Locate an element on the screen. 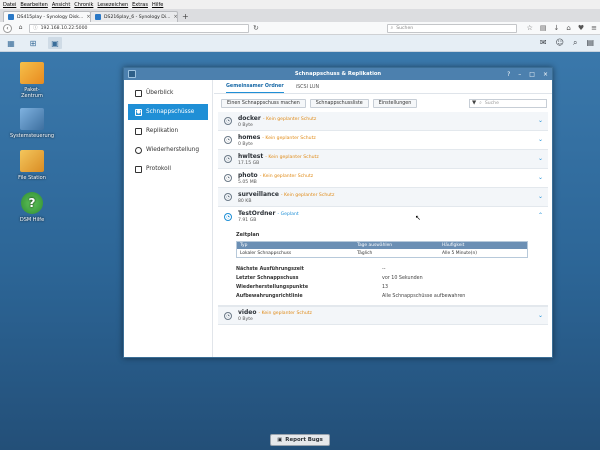  bookmarks-icon: ▤ is located at coordinates (543, 28).